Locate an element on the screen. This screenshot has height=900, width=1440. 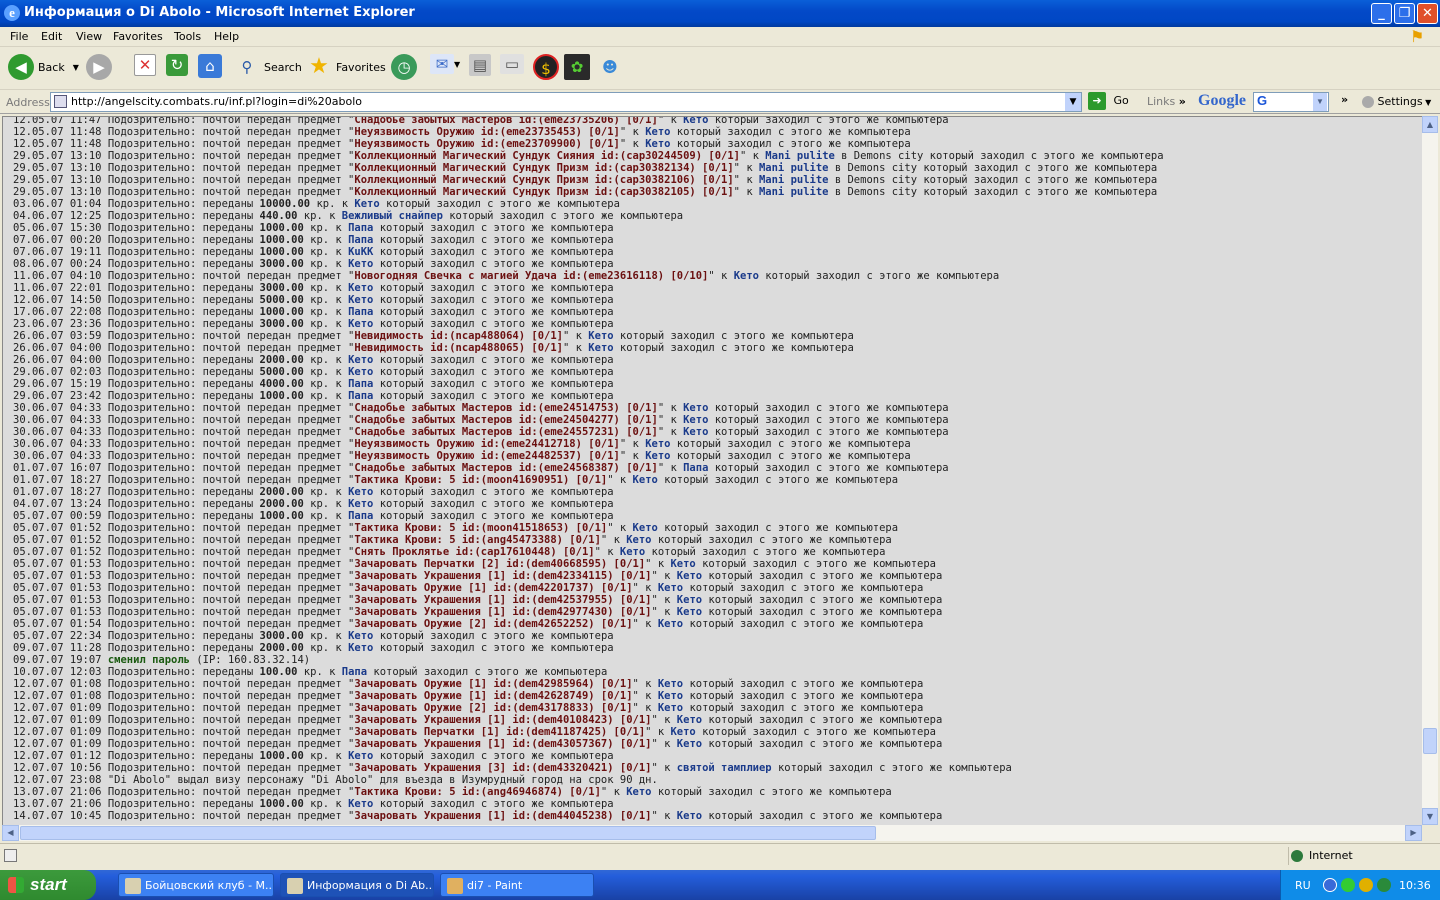
horizontal-scrollbar: ◀ ▶ is located at coordinates (712, 833).